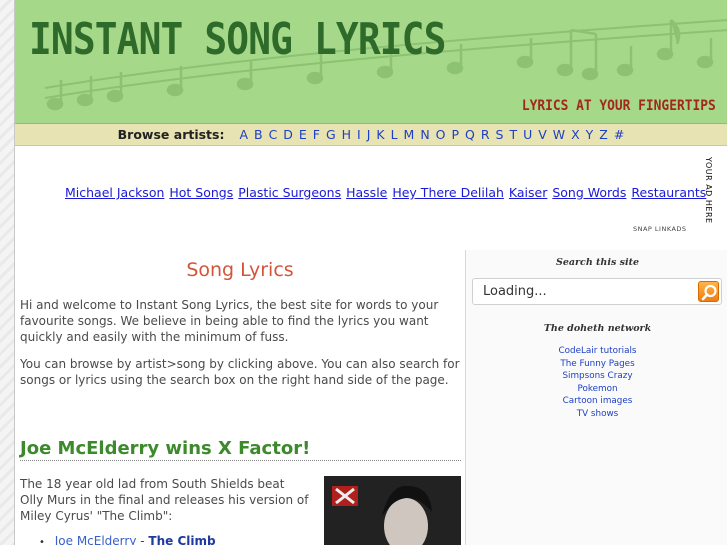  What do you see at coordinates (500, 134) in the screenshot?
I see `browse-letter-link: S` at bounding box center [500, 134].